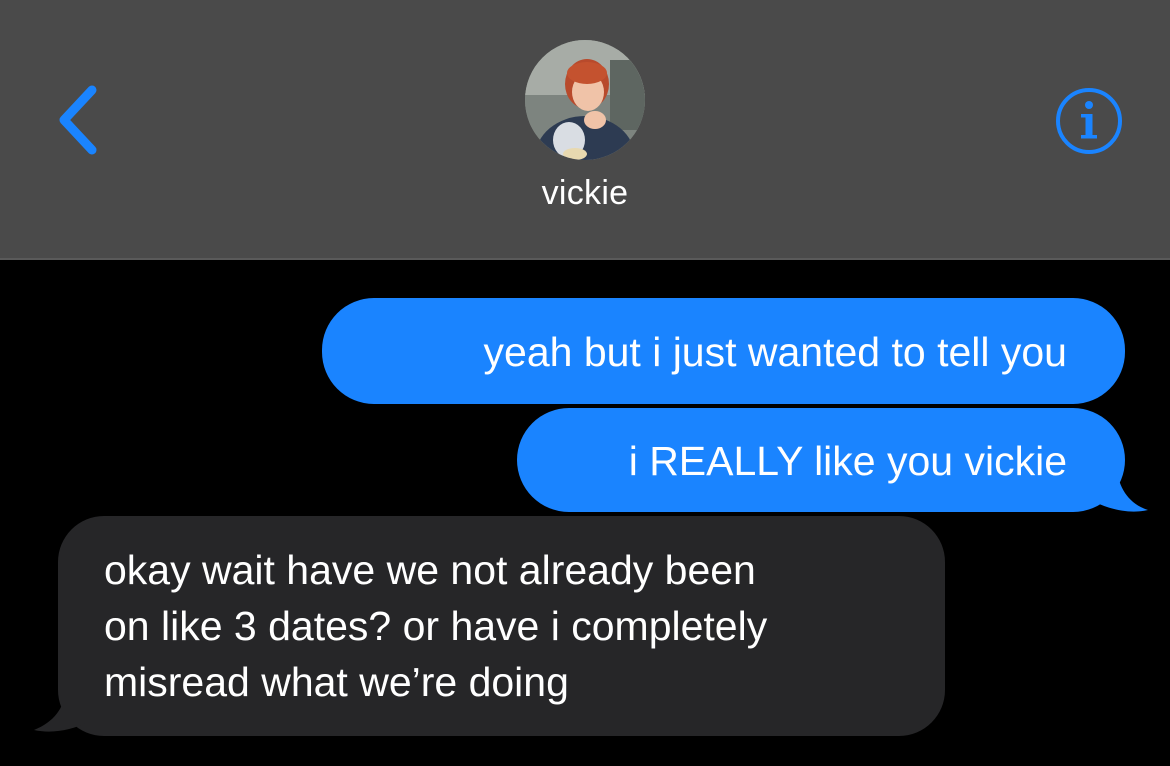 This screenshot has width=1170, height=766. I want to click on chevron-left-icon, so click(78, 120).